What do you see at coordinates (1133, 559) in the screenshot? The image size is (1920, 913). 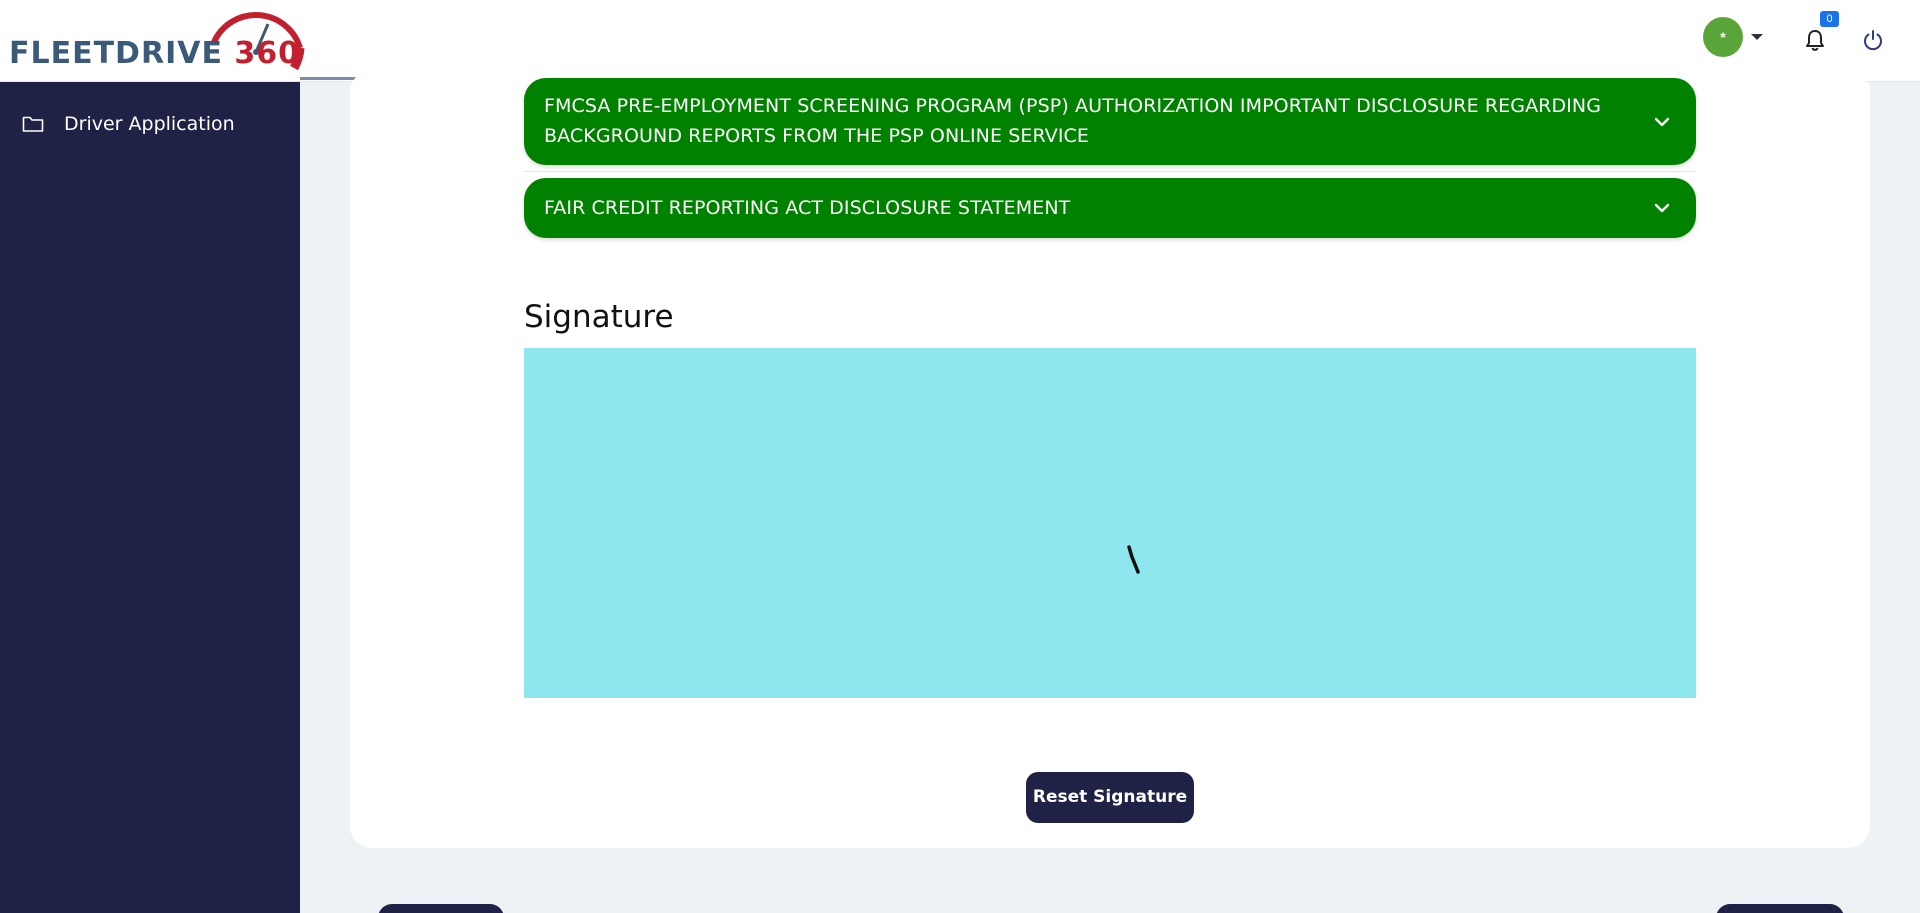 I see `signature-stroke` at bounding box center [1133, 559].